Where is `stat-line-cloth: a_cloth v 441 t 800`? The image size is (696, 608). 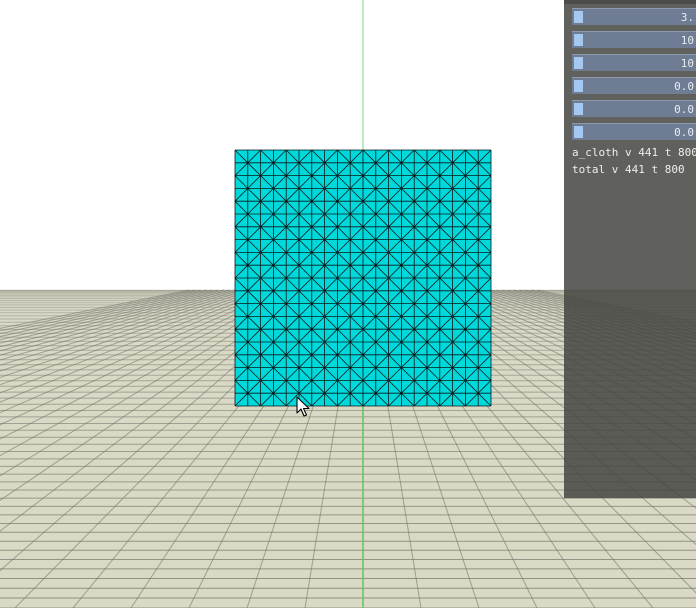 stat-line-cloth: a_cloth v 441 t 800 is located at coordinates (634, 152).